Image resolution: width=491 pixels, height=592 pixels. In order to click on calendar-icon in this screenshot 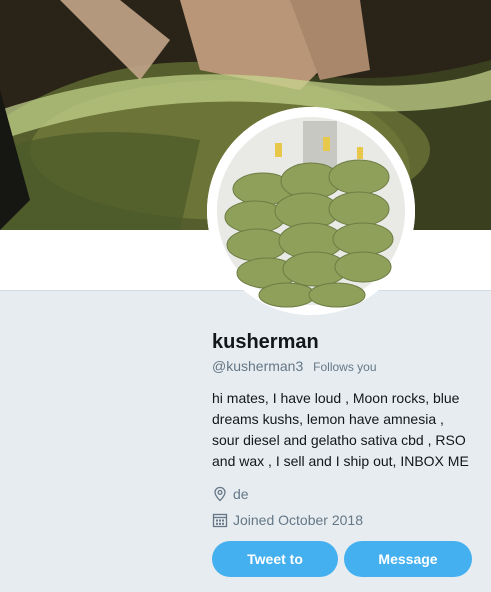, I will do `click(220, 520)`.